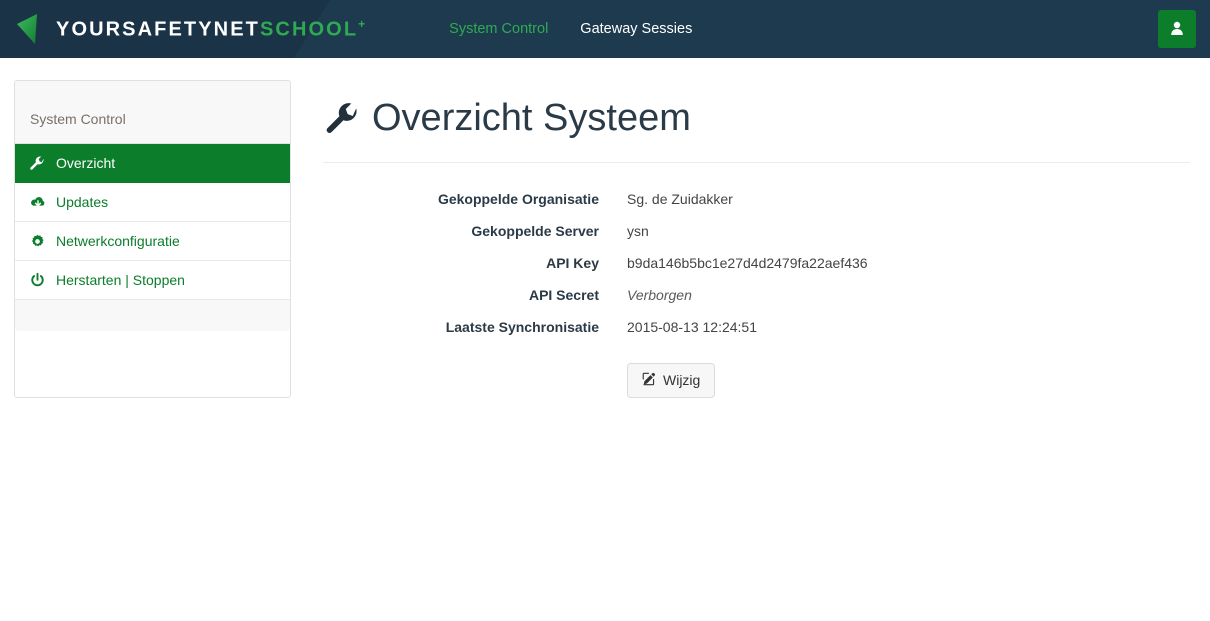 The width and height of the screenshot is (1210, 621). Describe the element at coordinates (755, 199) in the screenshot. I see `detail-row-gekoppelde-organisatie: Gekoppelde Organisatie Sg. de Zuidakker` at that location.